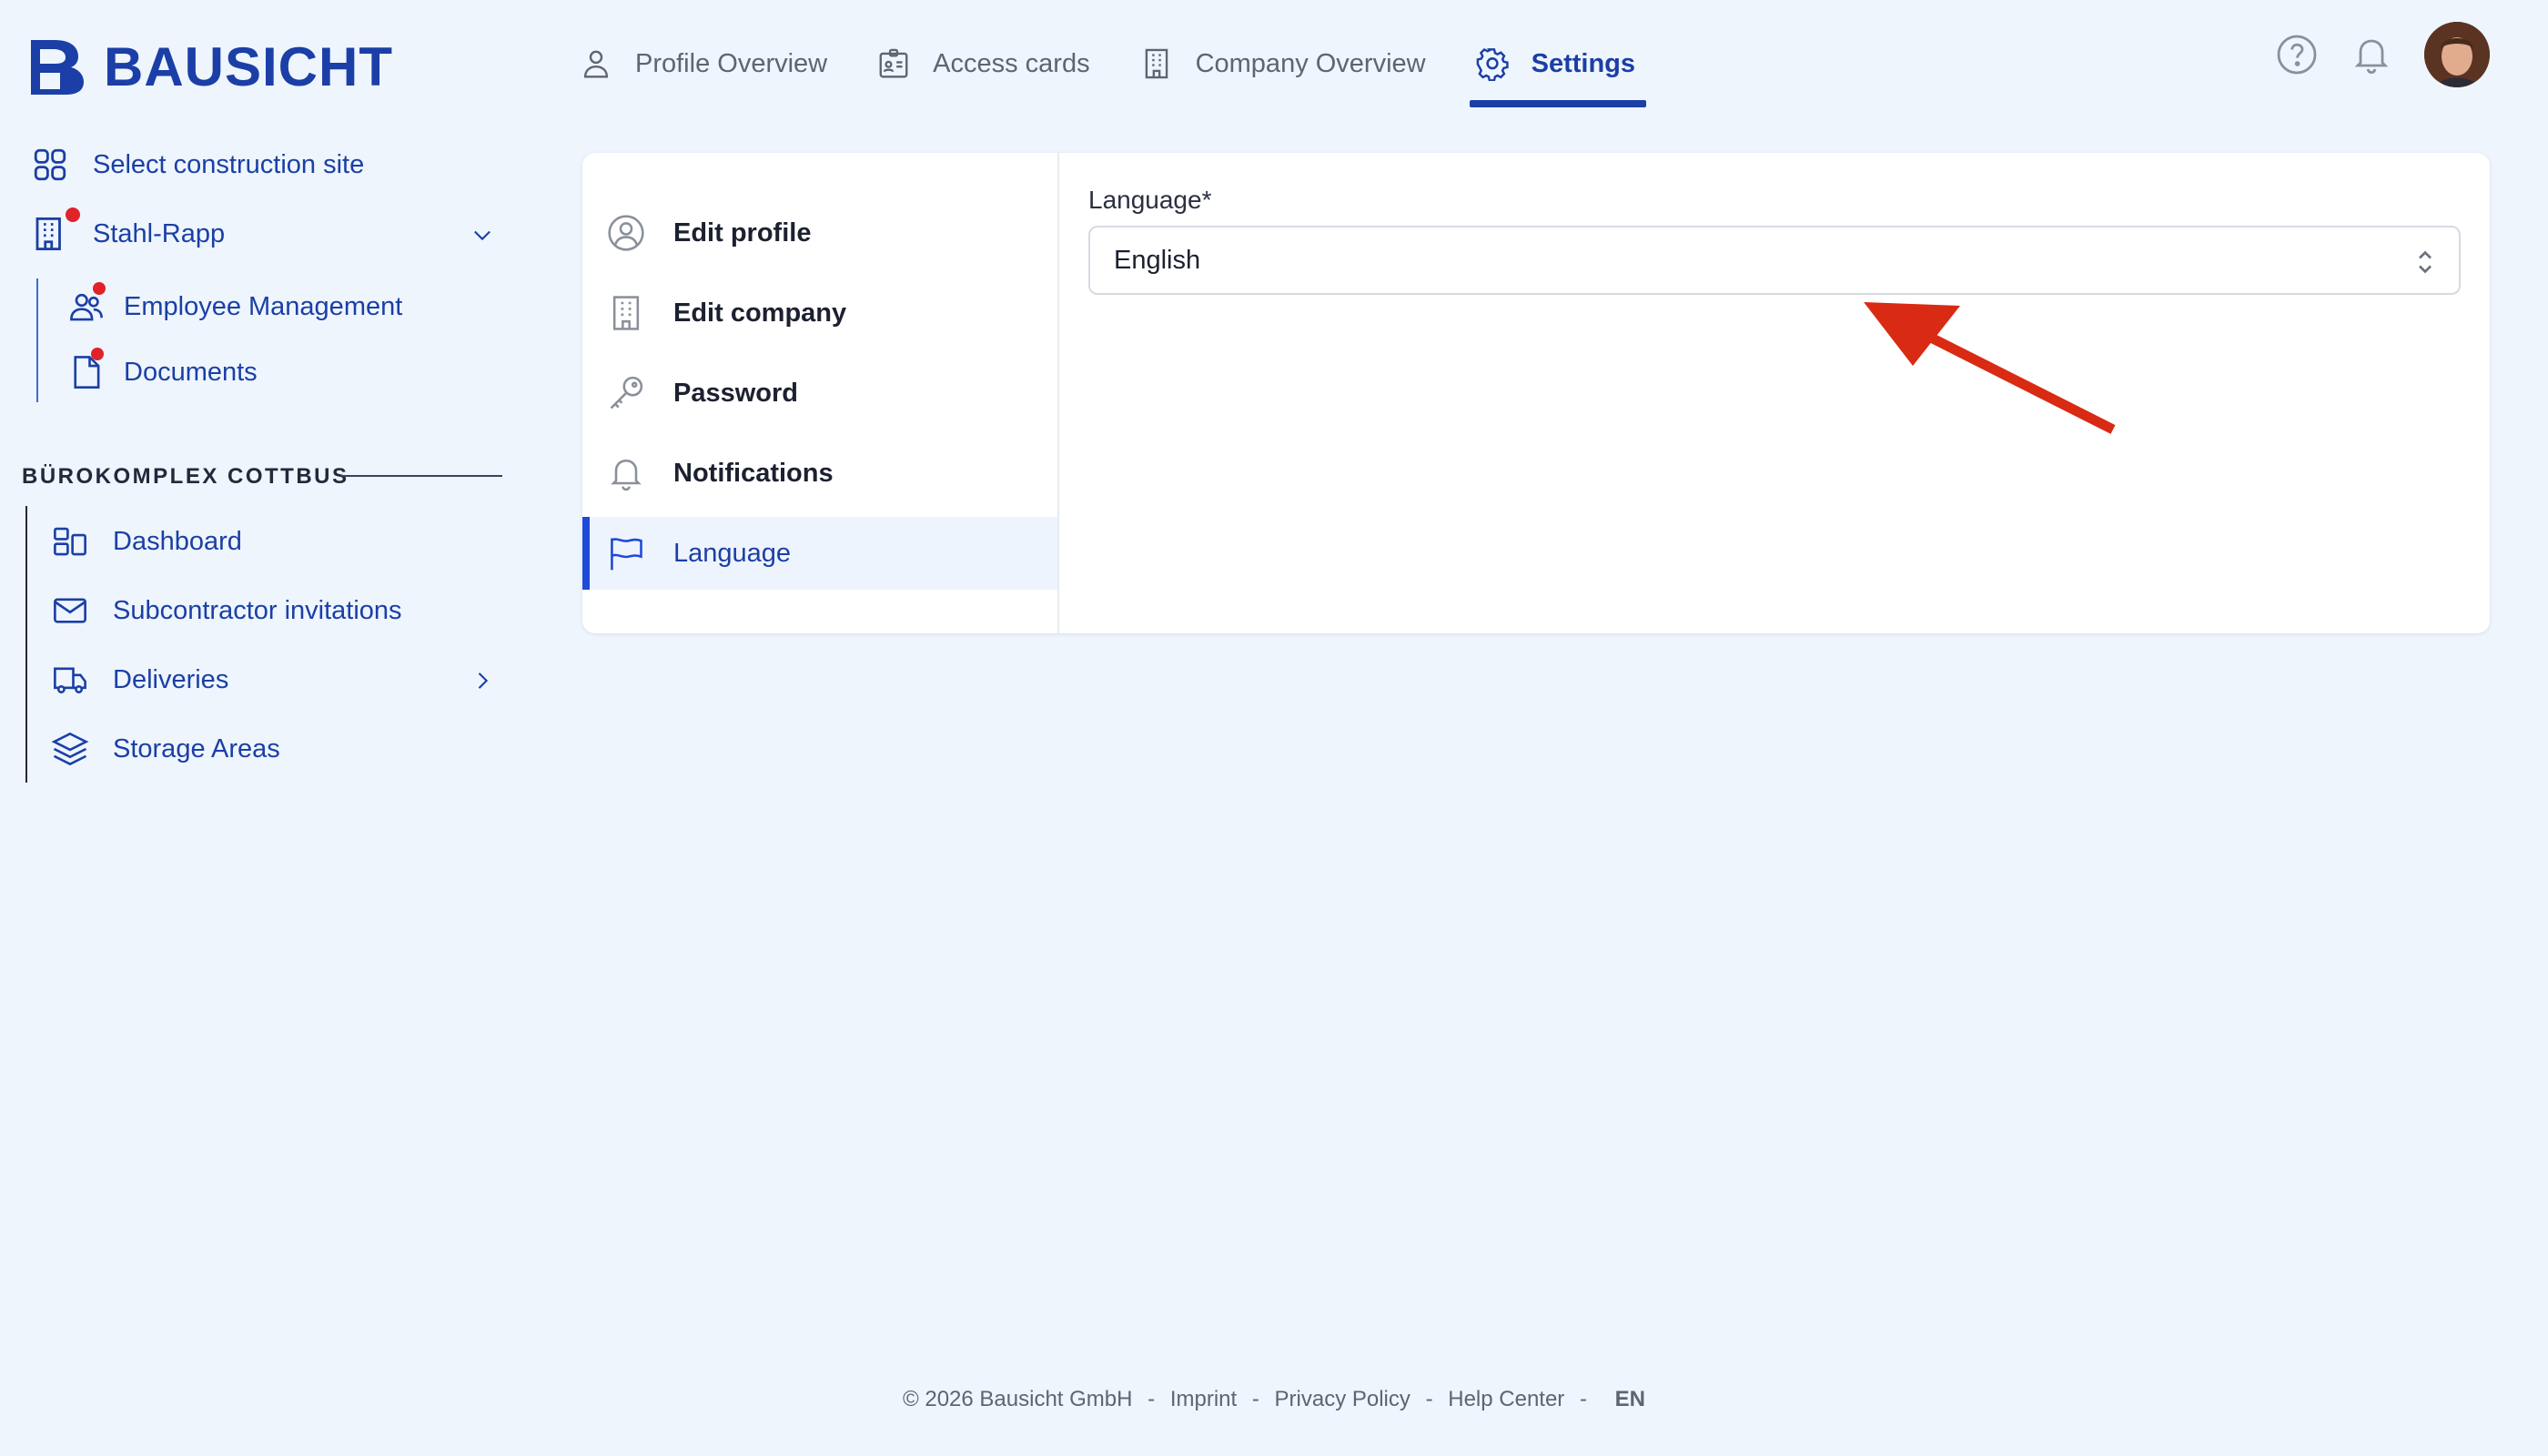 The height and width of the screenshot is (1456, 2548). I want to click on settings-menu-edit-company: Edit company, so click(820, 313).